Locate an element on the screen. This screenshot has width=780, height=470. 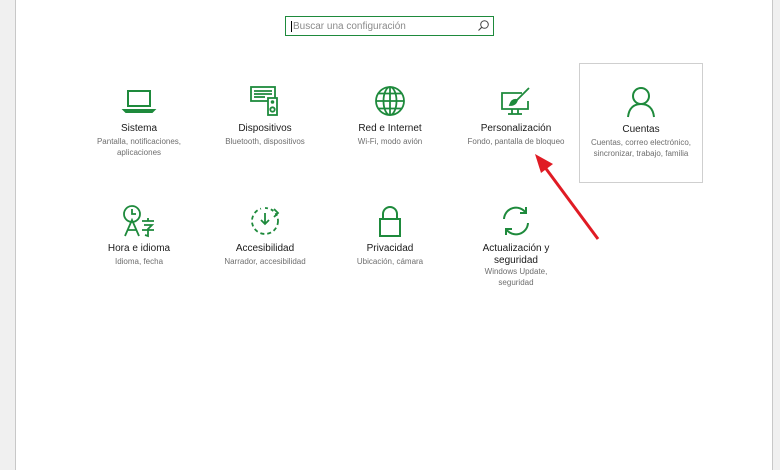
laptop-icon is located at coordinates (139, 101).